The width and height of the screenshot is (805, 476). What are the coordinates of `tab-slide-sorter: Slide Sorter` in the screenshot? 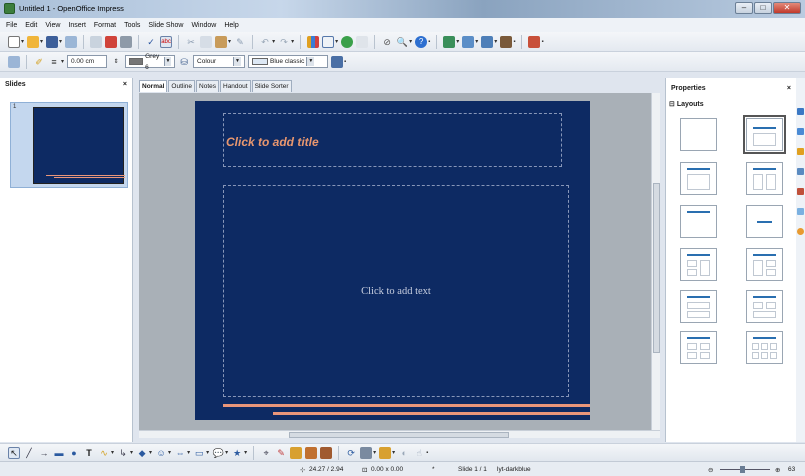 It's located at (271, 86).